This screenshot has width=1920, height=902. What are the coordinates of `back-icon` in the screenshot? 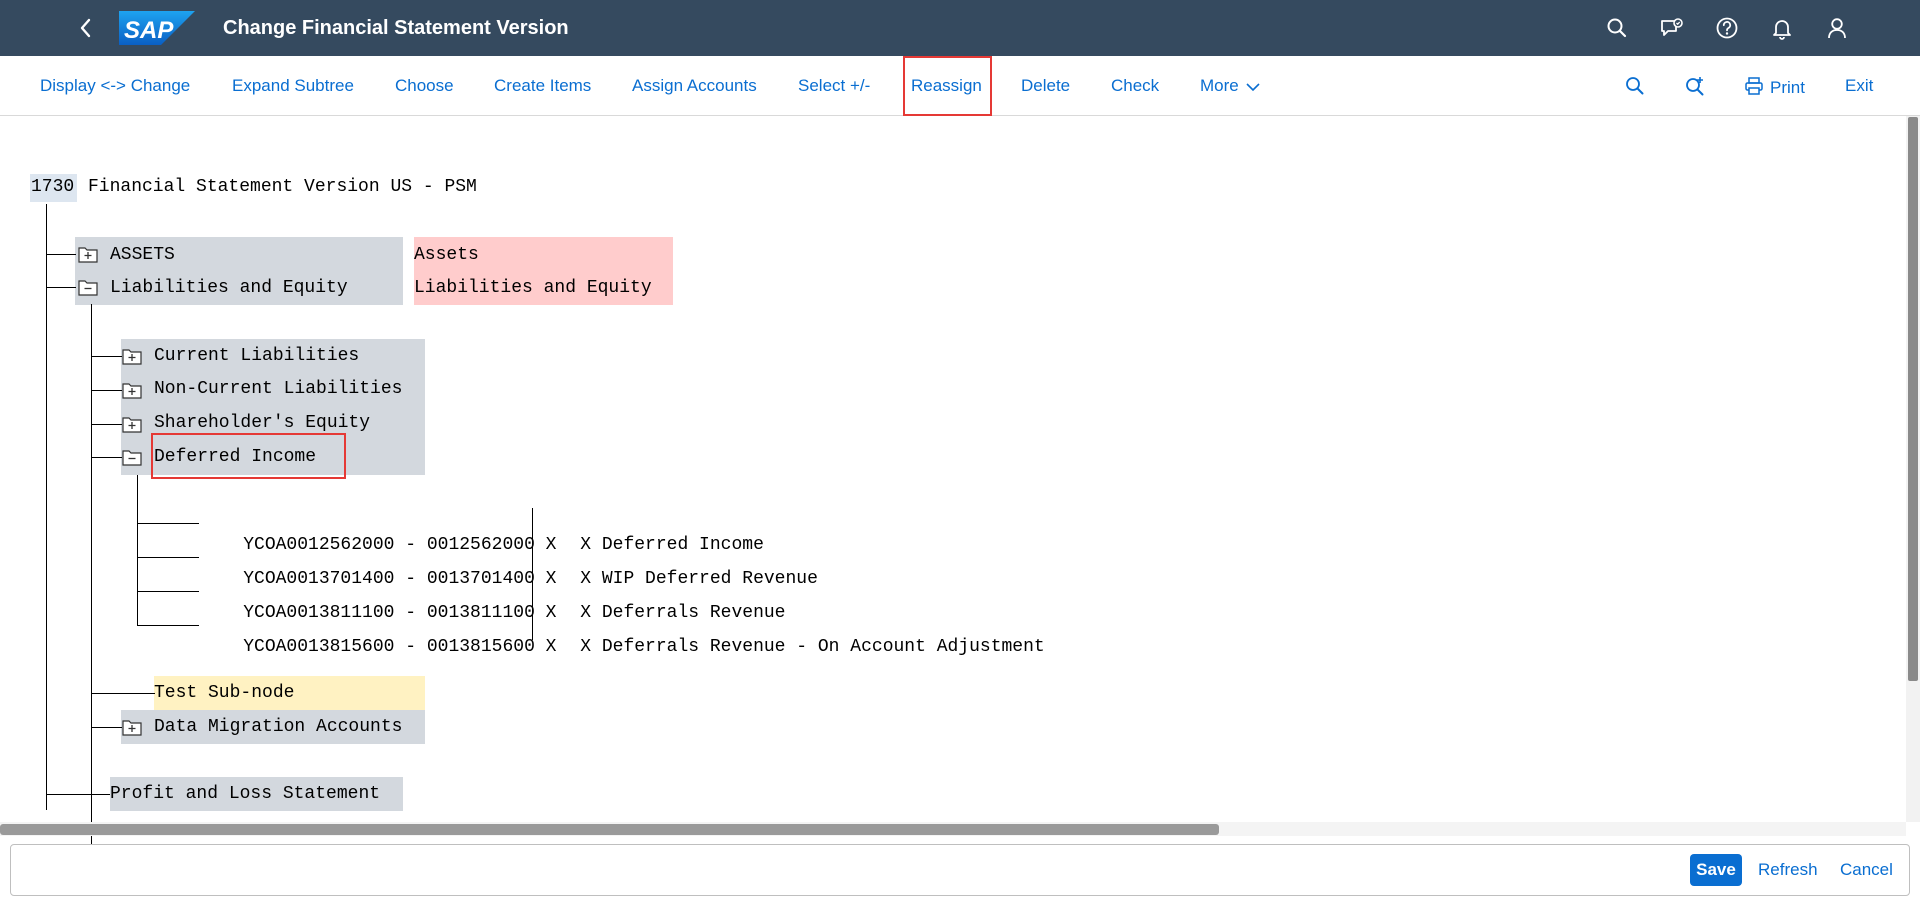 It's located at (86, 28).